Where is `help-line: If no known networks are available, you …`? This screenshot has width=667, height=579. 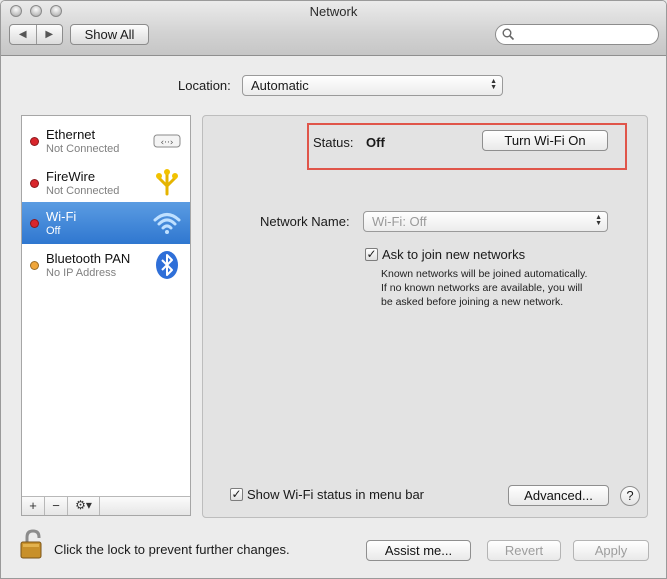 help-line: If no known networks are available, you … is located at coordinates (482, 288).